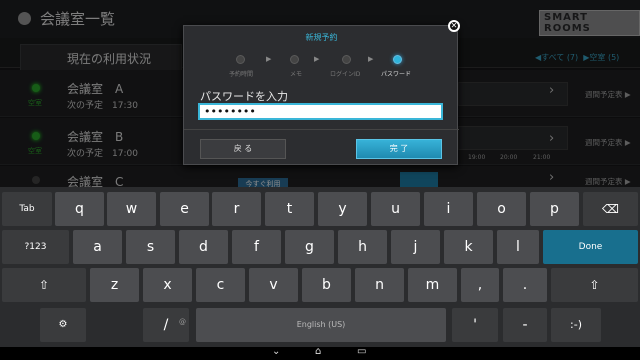 Image resolution: width=640 pixels, height=360 pixels. What do you see at coordinates (576, 325) in the screenshot?
I see `smiley-key: :-)` at bounding box center [576, 325].